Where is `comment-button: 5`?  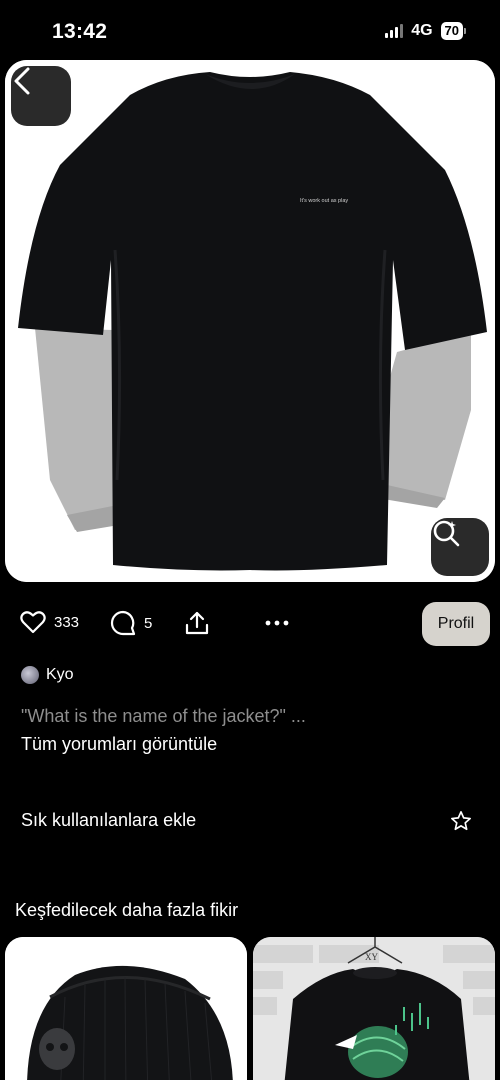
comment-button: 5 is located at coordinates (131, 623).